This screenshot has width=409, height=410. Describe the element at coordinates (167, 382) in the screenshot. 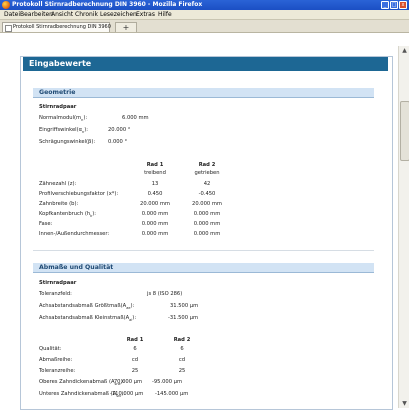

I see `row-value-rad2: -95.000 µm` at that location.